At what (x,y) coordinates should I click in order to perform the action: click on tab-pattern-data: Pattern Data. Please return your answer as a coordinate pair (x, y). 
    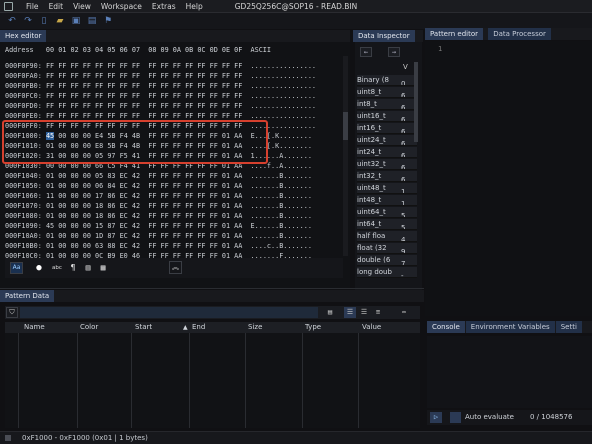
    Looking at the image, I should click on (27, 296).